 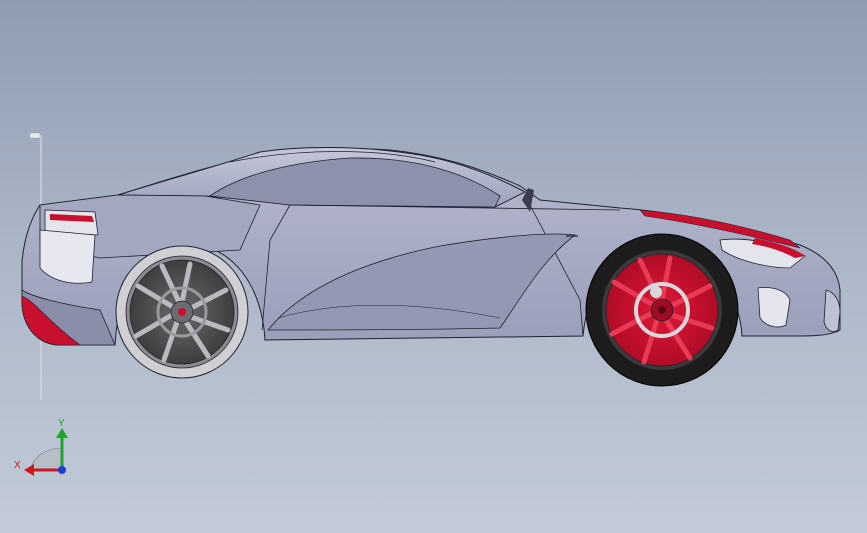 What do you see at coordinates (17, 465) in the screenshot?
I see `x-axis-label: X` at bounding box center [17, 465].